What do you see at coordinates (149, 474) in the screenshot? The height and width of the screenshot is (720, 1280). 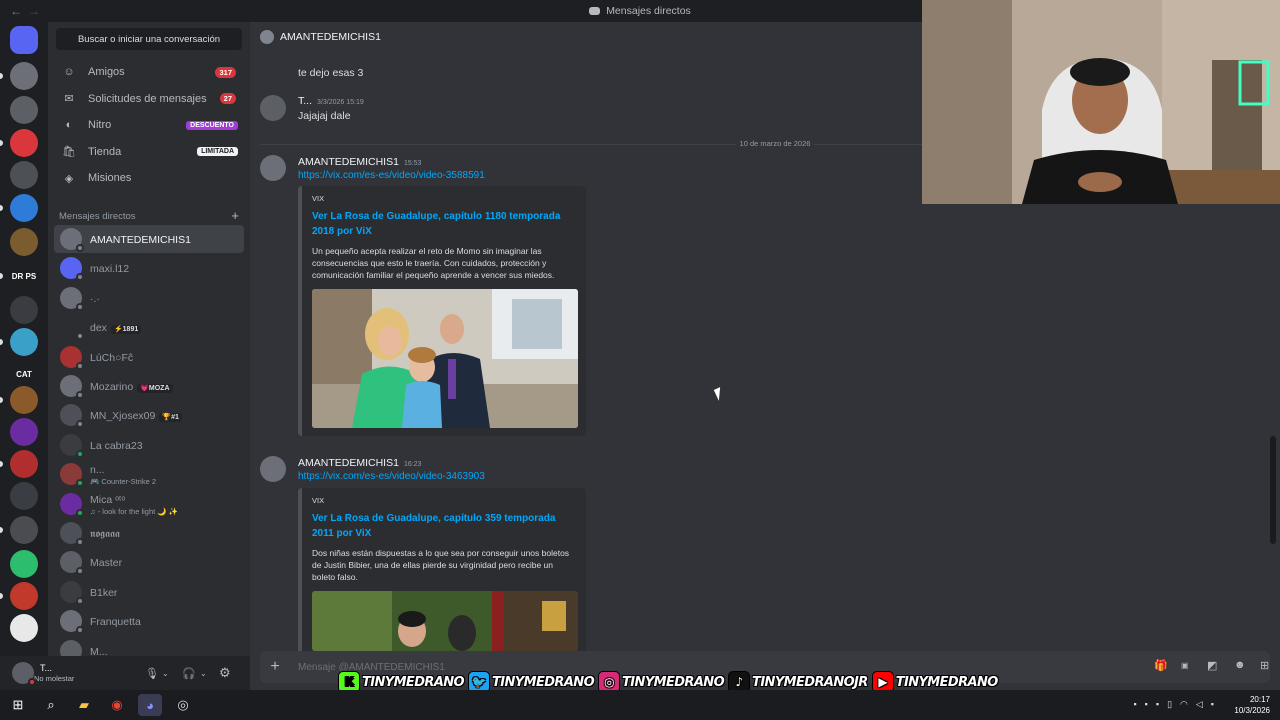 I see `dm-item: n... 🎮 Counter-Strike 2` at bounding box center [149, 474].